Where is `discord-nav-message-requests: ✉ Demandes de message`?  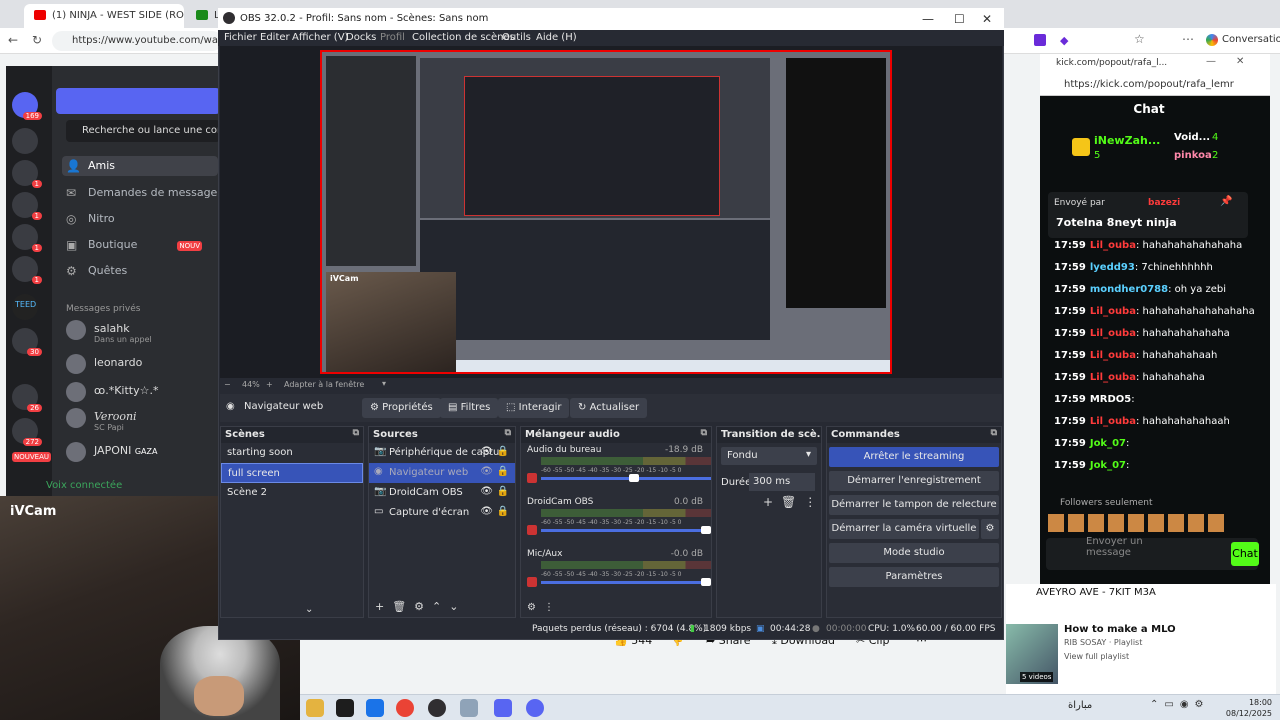 discord-nav-message-requests: ✉ Demandes de message is located at coordinates (139, 196).